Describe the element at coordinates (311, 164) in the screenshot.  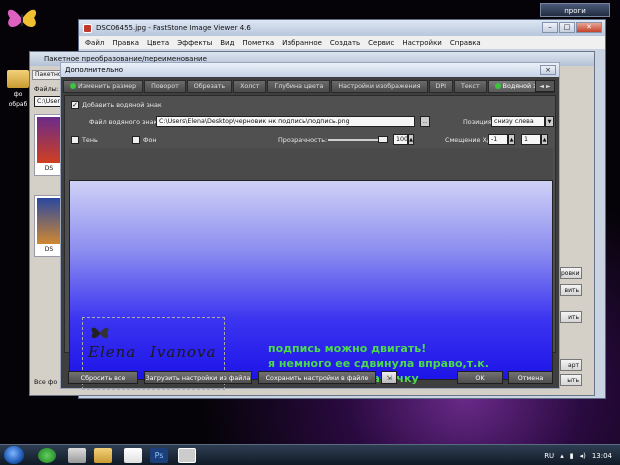
I see `panel-spacer` at that location.